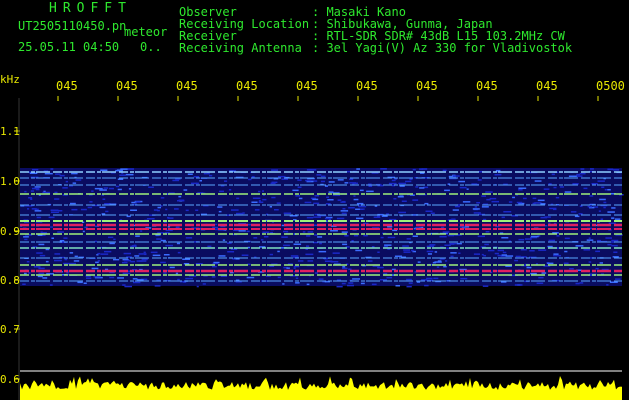 This screenshot has width=629, height=400. What do you see at coordinates (10, 280) in the screenshot?
I see `y-tick-label: 0.8` at bounding box center [10, 280].